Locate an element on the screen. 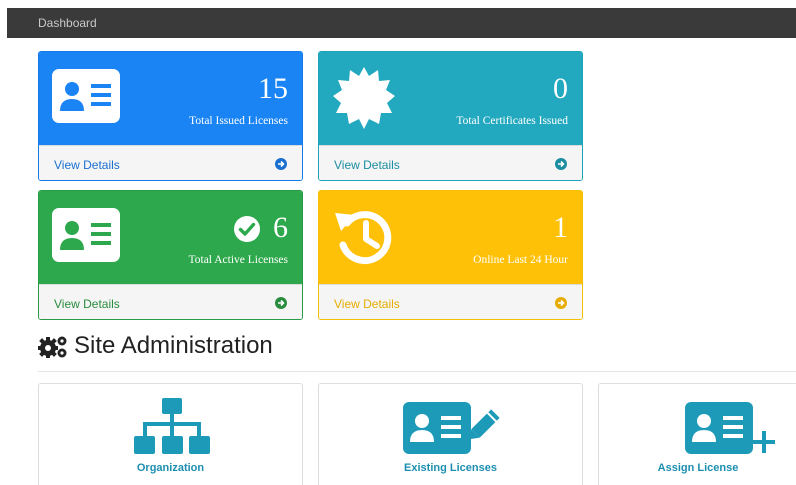 The width and height of the screenshot is (796, 485). stat-card-header: 0 Total Certificates Issued is located at coordinates (450, 98).